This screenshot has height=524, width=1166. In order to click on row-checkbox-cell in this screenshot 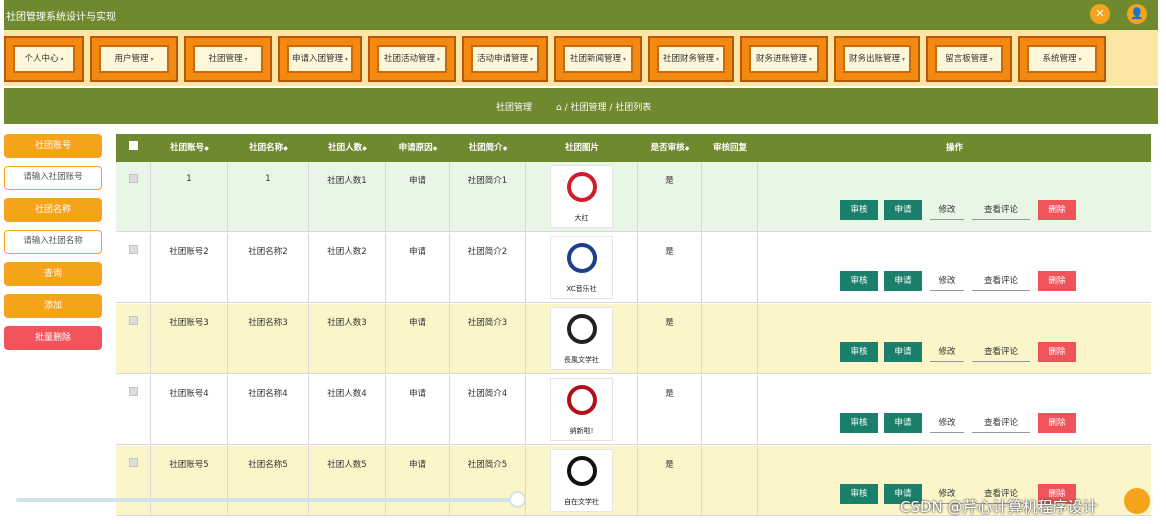, I will do `click(133, 268)`.